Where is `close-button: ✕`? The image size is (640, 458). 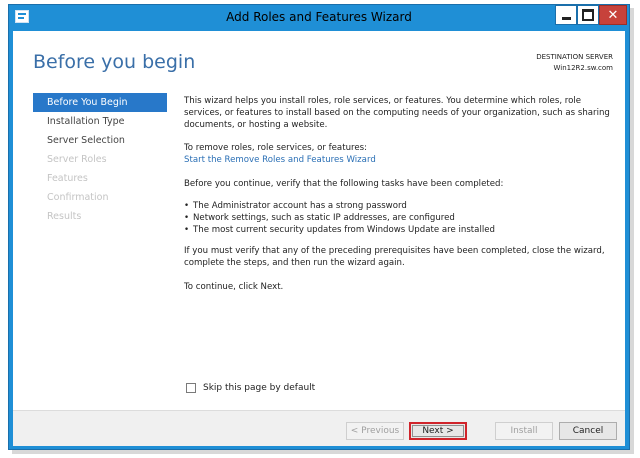
close-button: ✕ is located at coordinates (613, 15).